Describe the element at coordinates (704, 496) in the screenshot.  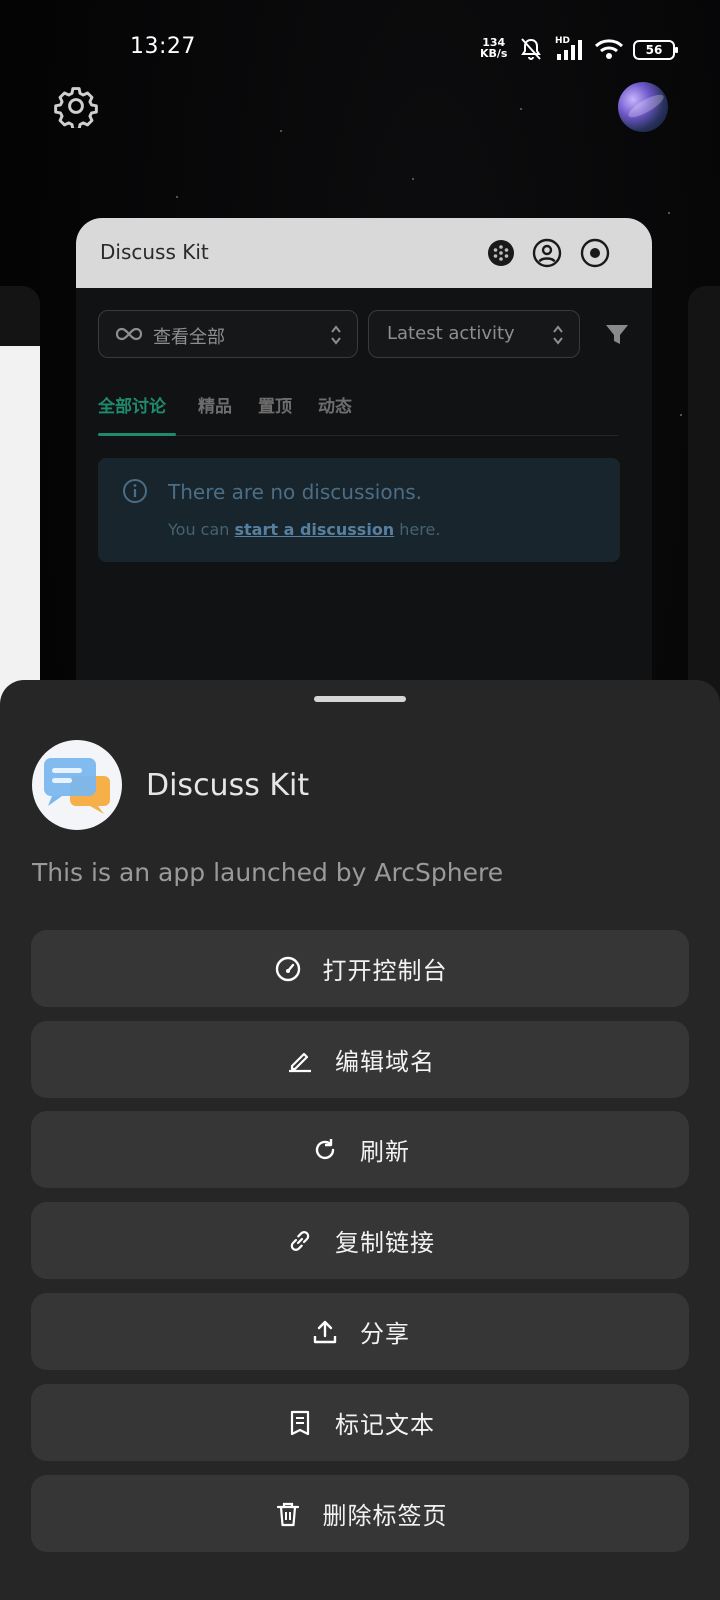
I see `next-app-card` at that location.